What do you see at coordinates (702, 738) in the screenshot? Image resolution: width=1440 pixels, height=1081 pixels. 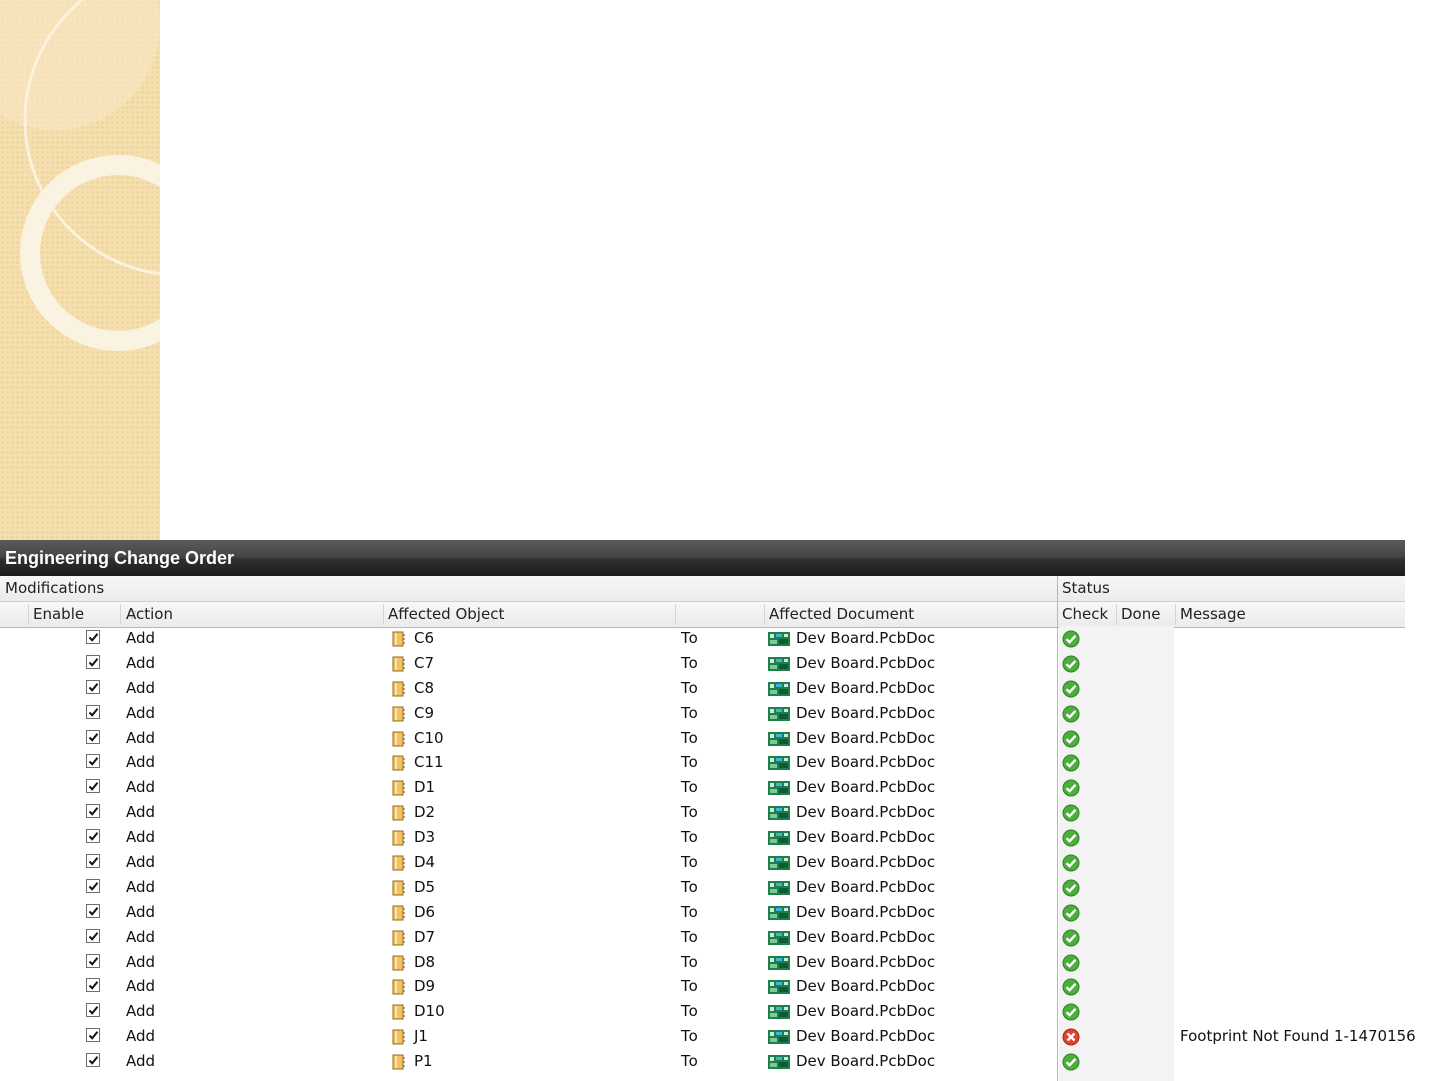 I see `table-row: Add C10 To Dev Board.PcbDoc` at bounding box center [702, 738].